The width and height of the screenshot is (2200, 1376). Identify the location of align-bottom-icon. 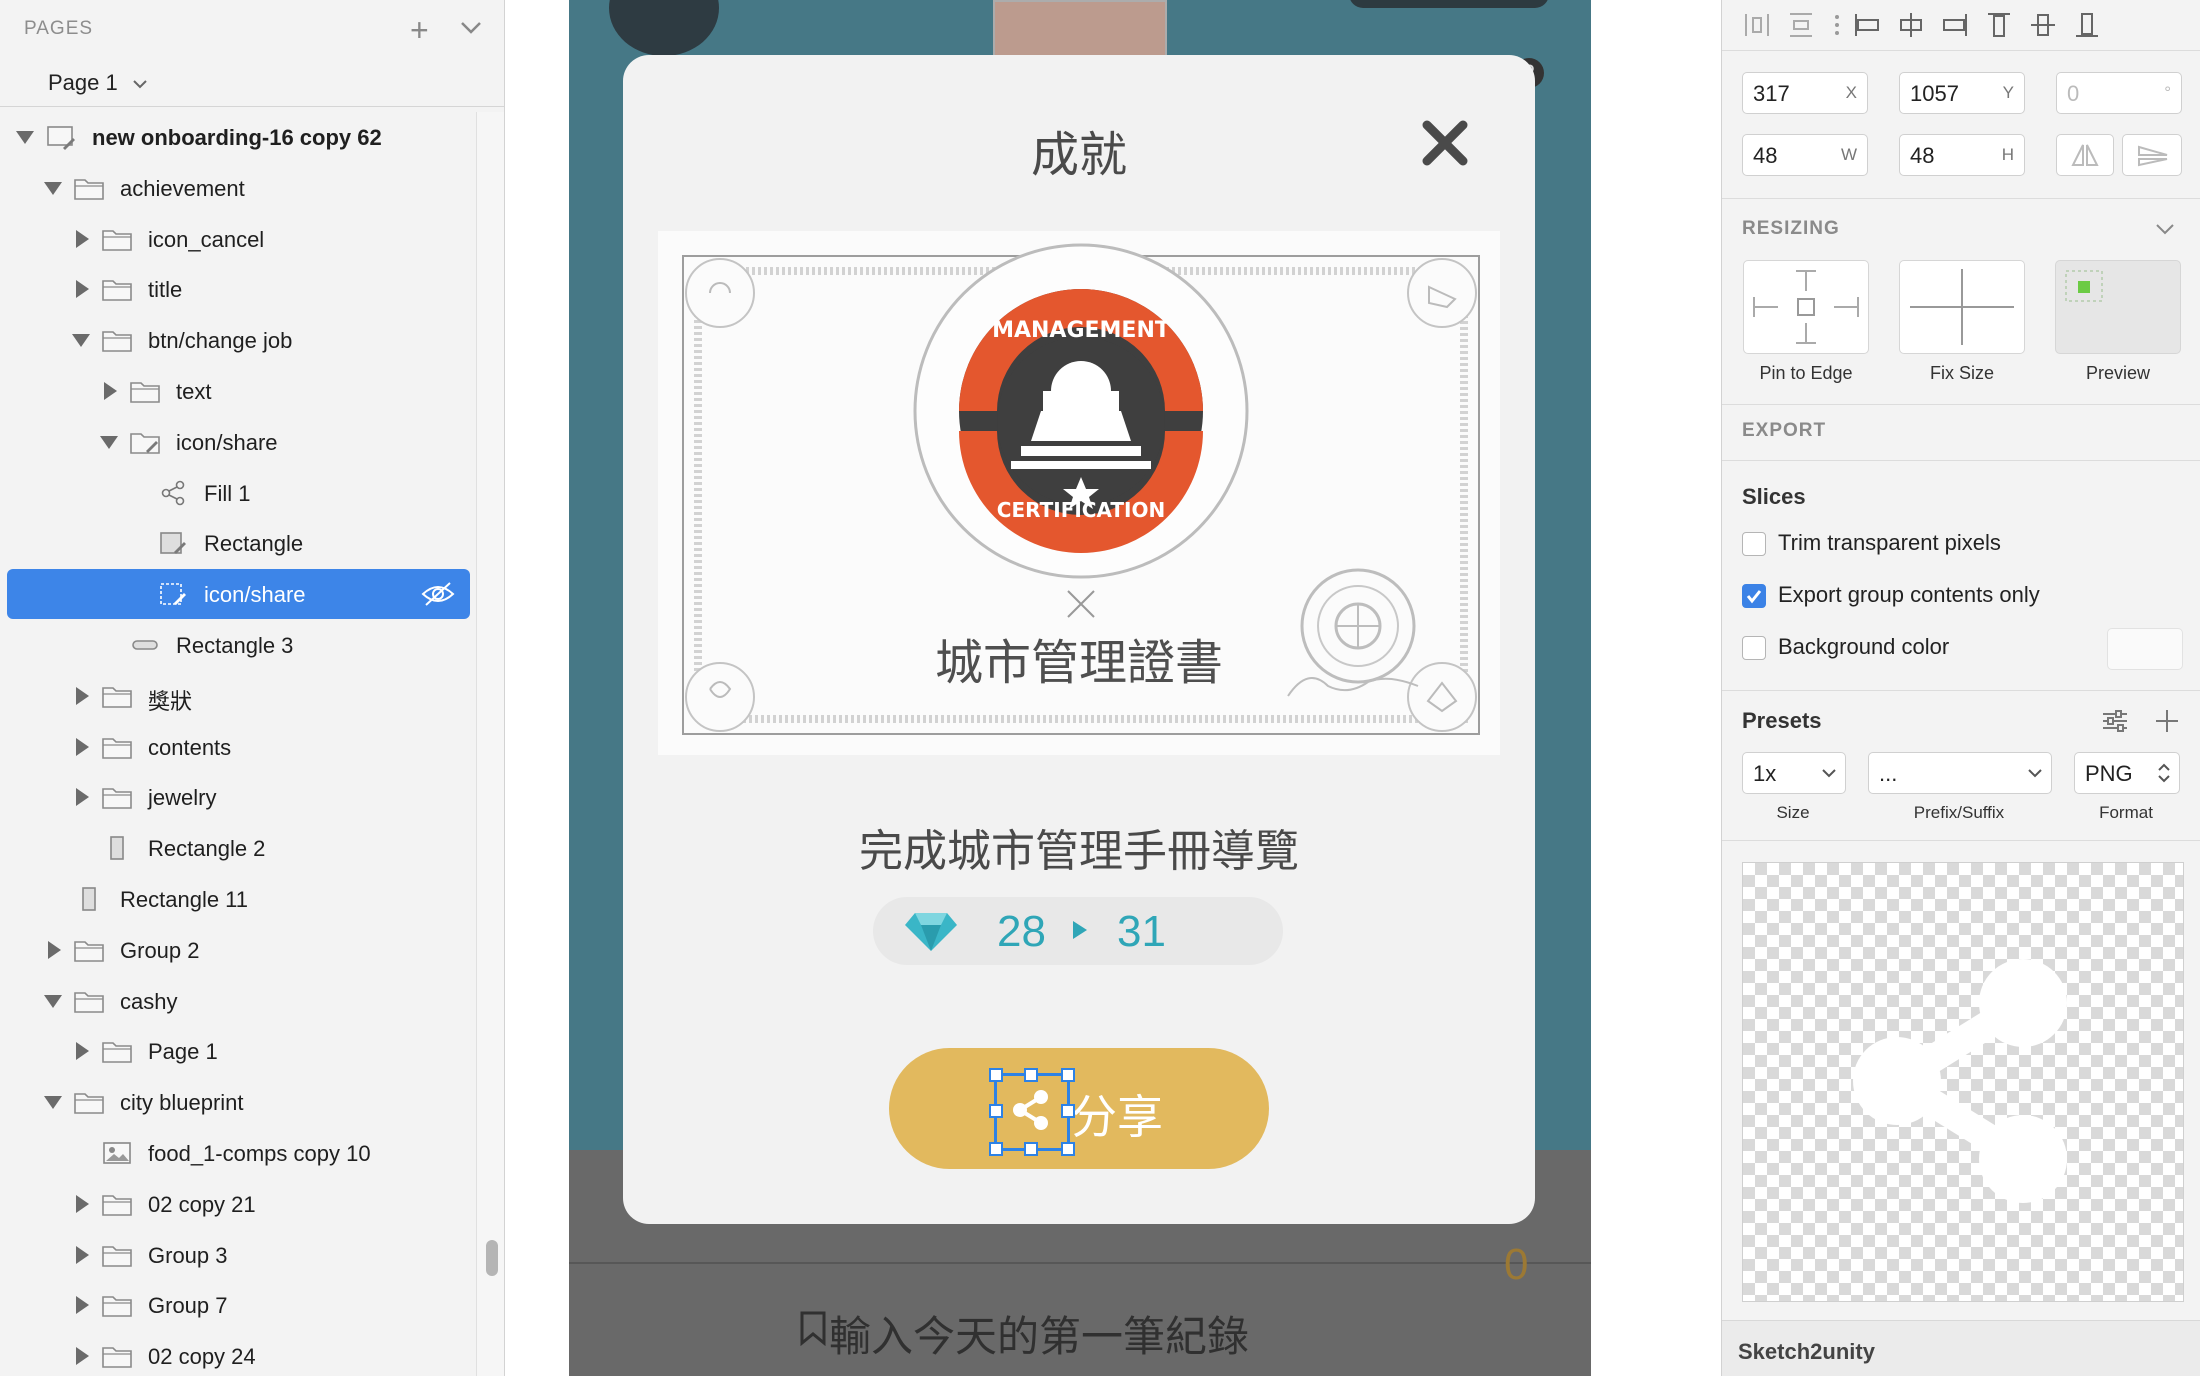
(2087, 25).